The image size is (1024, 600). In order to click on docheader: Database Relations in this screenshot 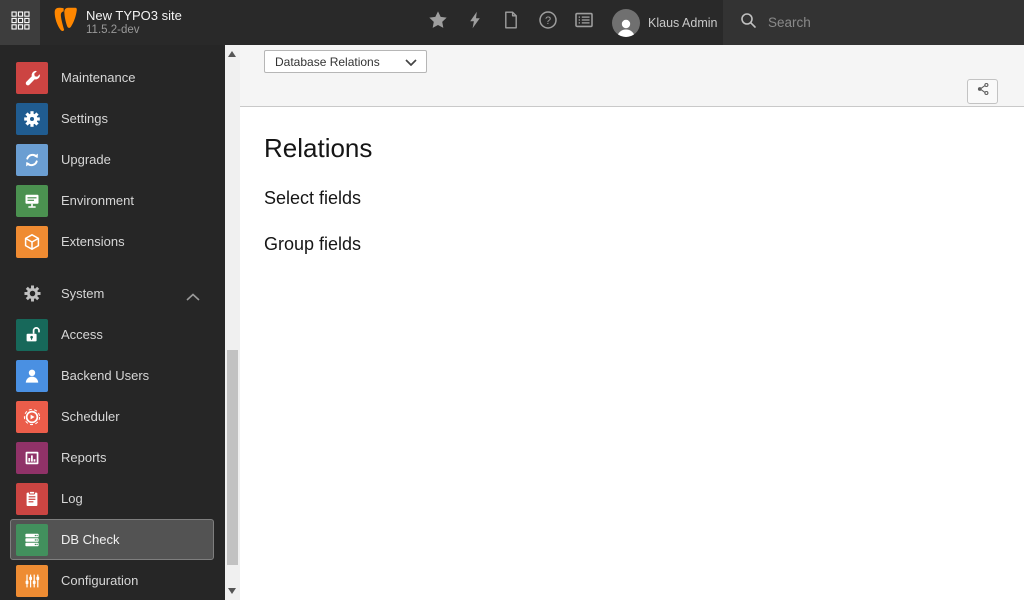, I will do `click(632, 76)`.